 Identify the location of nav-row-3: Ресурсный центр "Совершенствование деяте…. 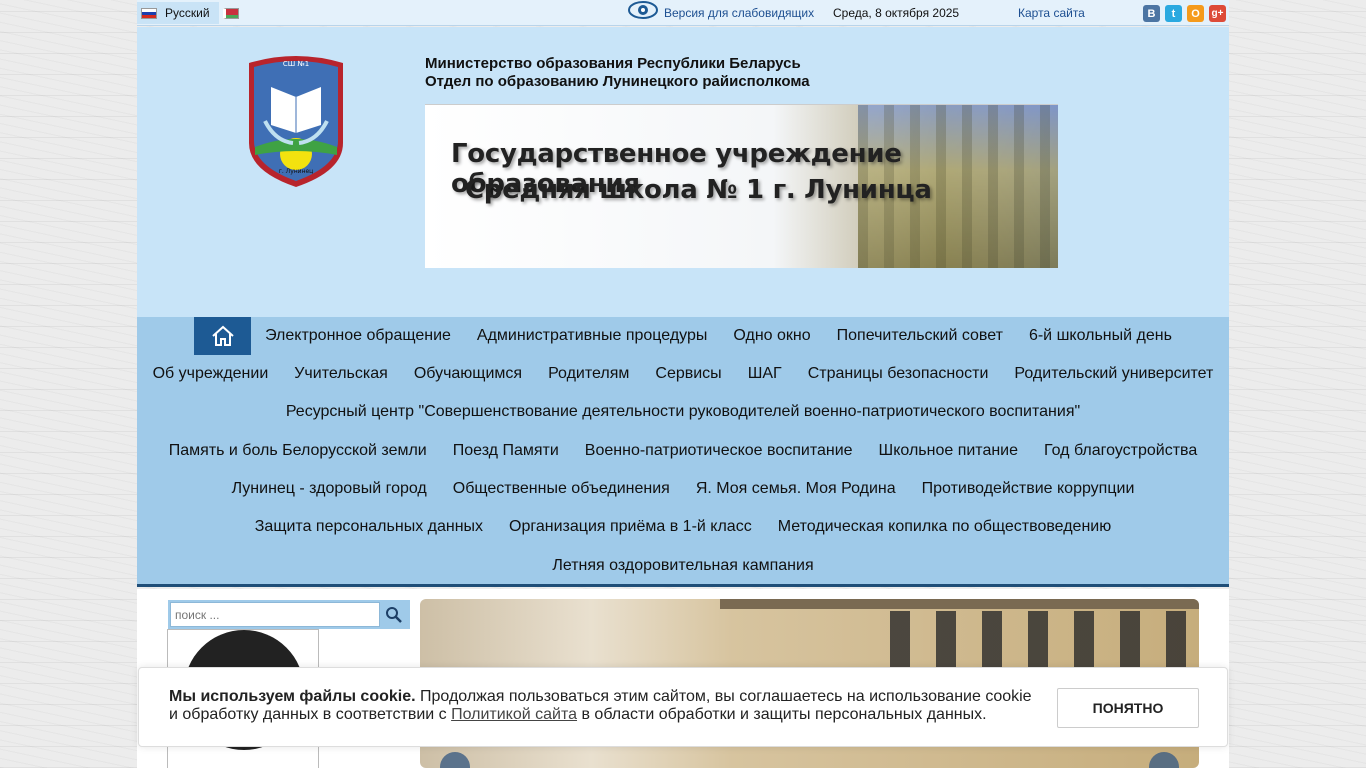
(683, 412).